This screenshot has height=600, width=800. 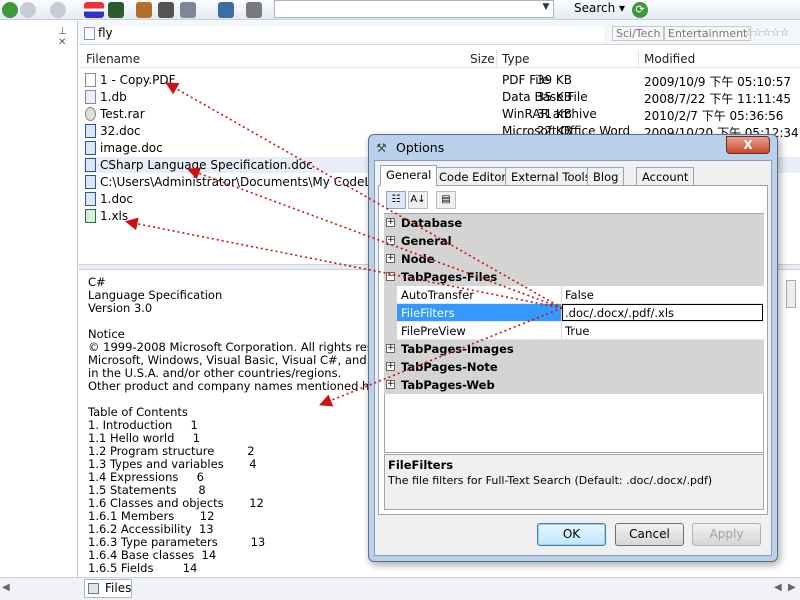 What do you see at coordinates (577, 331) in the screenshot?
I see `property-value: True` at bounding box center [577, 331].